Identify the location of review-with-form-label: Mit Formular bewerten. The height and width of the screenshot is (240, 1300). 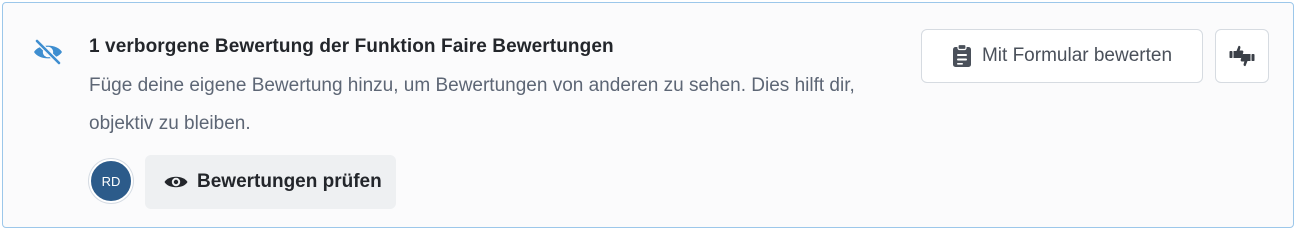
(1077, 55).